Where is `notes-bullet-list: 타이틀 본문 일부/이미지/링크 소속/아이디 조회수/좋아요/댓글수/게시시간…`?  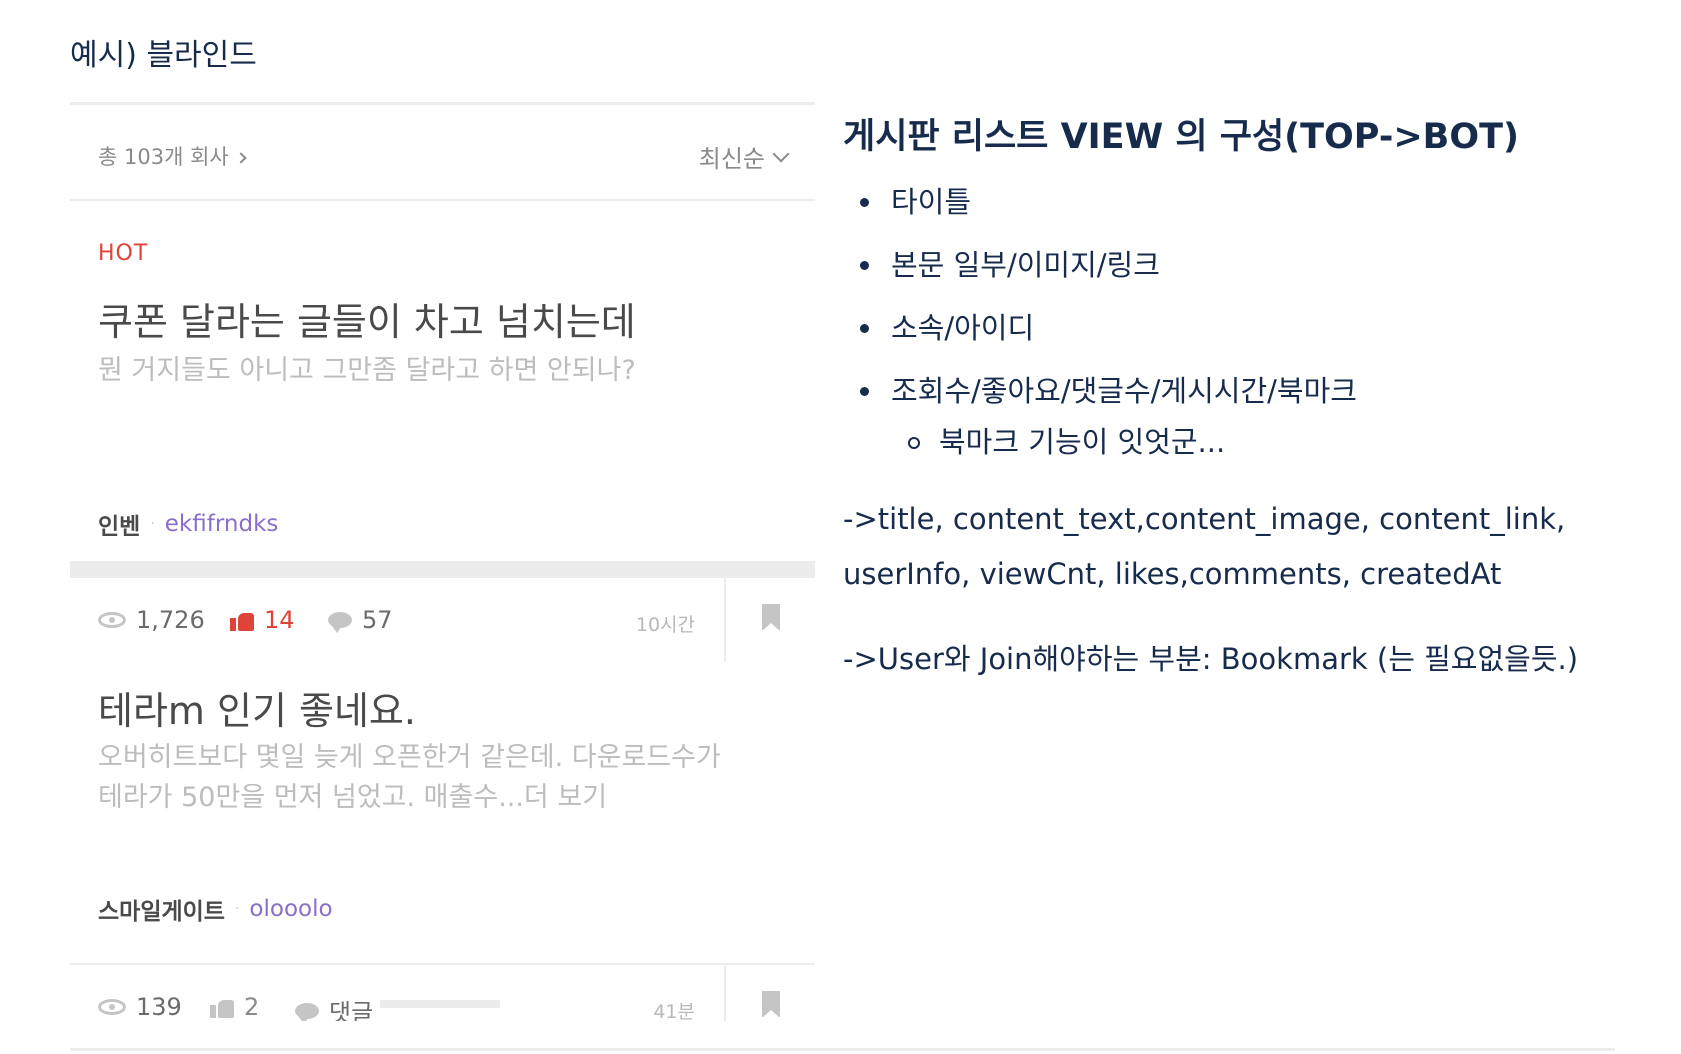 notes-bullet-list: 타이틀 본문 일부/이미지/링크 소속/아이디 조회수/좋아요/댓글수/게시시간… is located at coordinates (1243, 321).